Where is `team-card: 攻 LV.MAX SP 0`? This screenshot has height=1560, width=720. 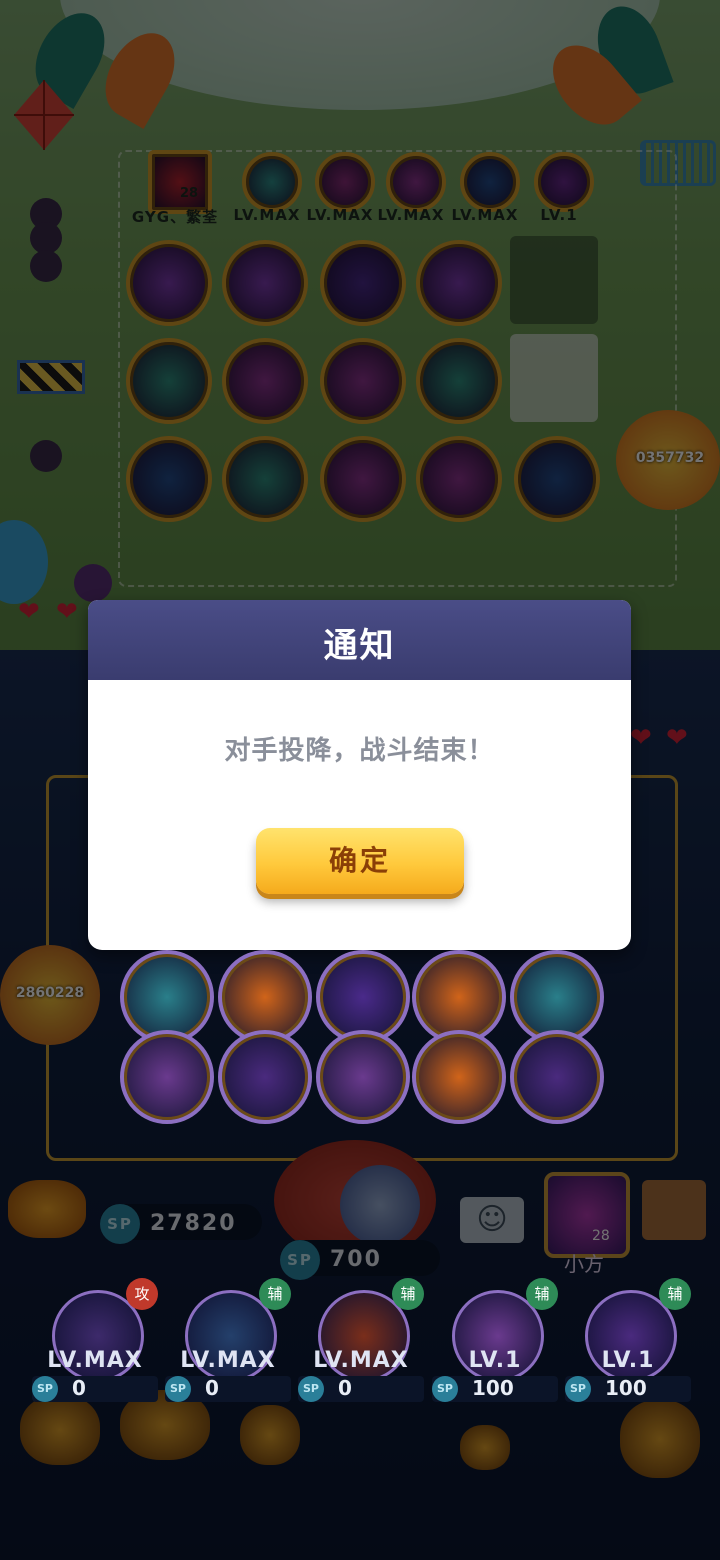
team-card: 攻 LV.MAX SP 0 is located at coordinates (95, 1340).